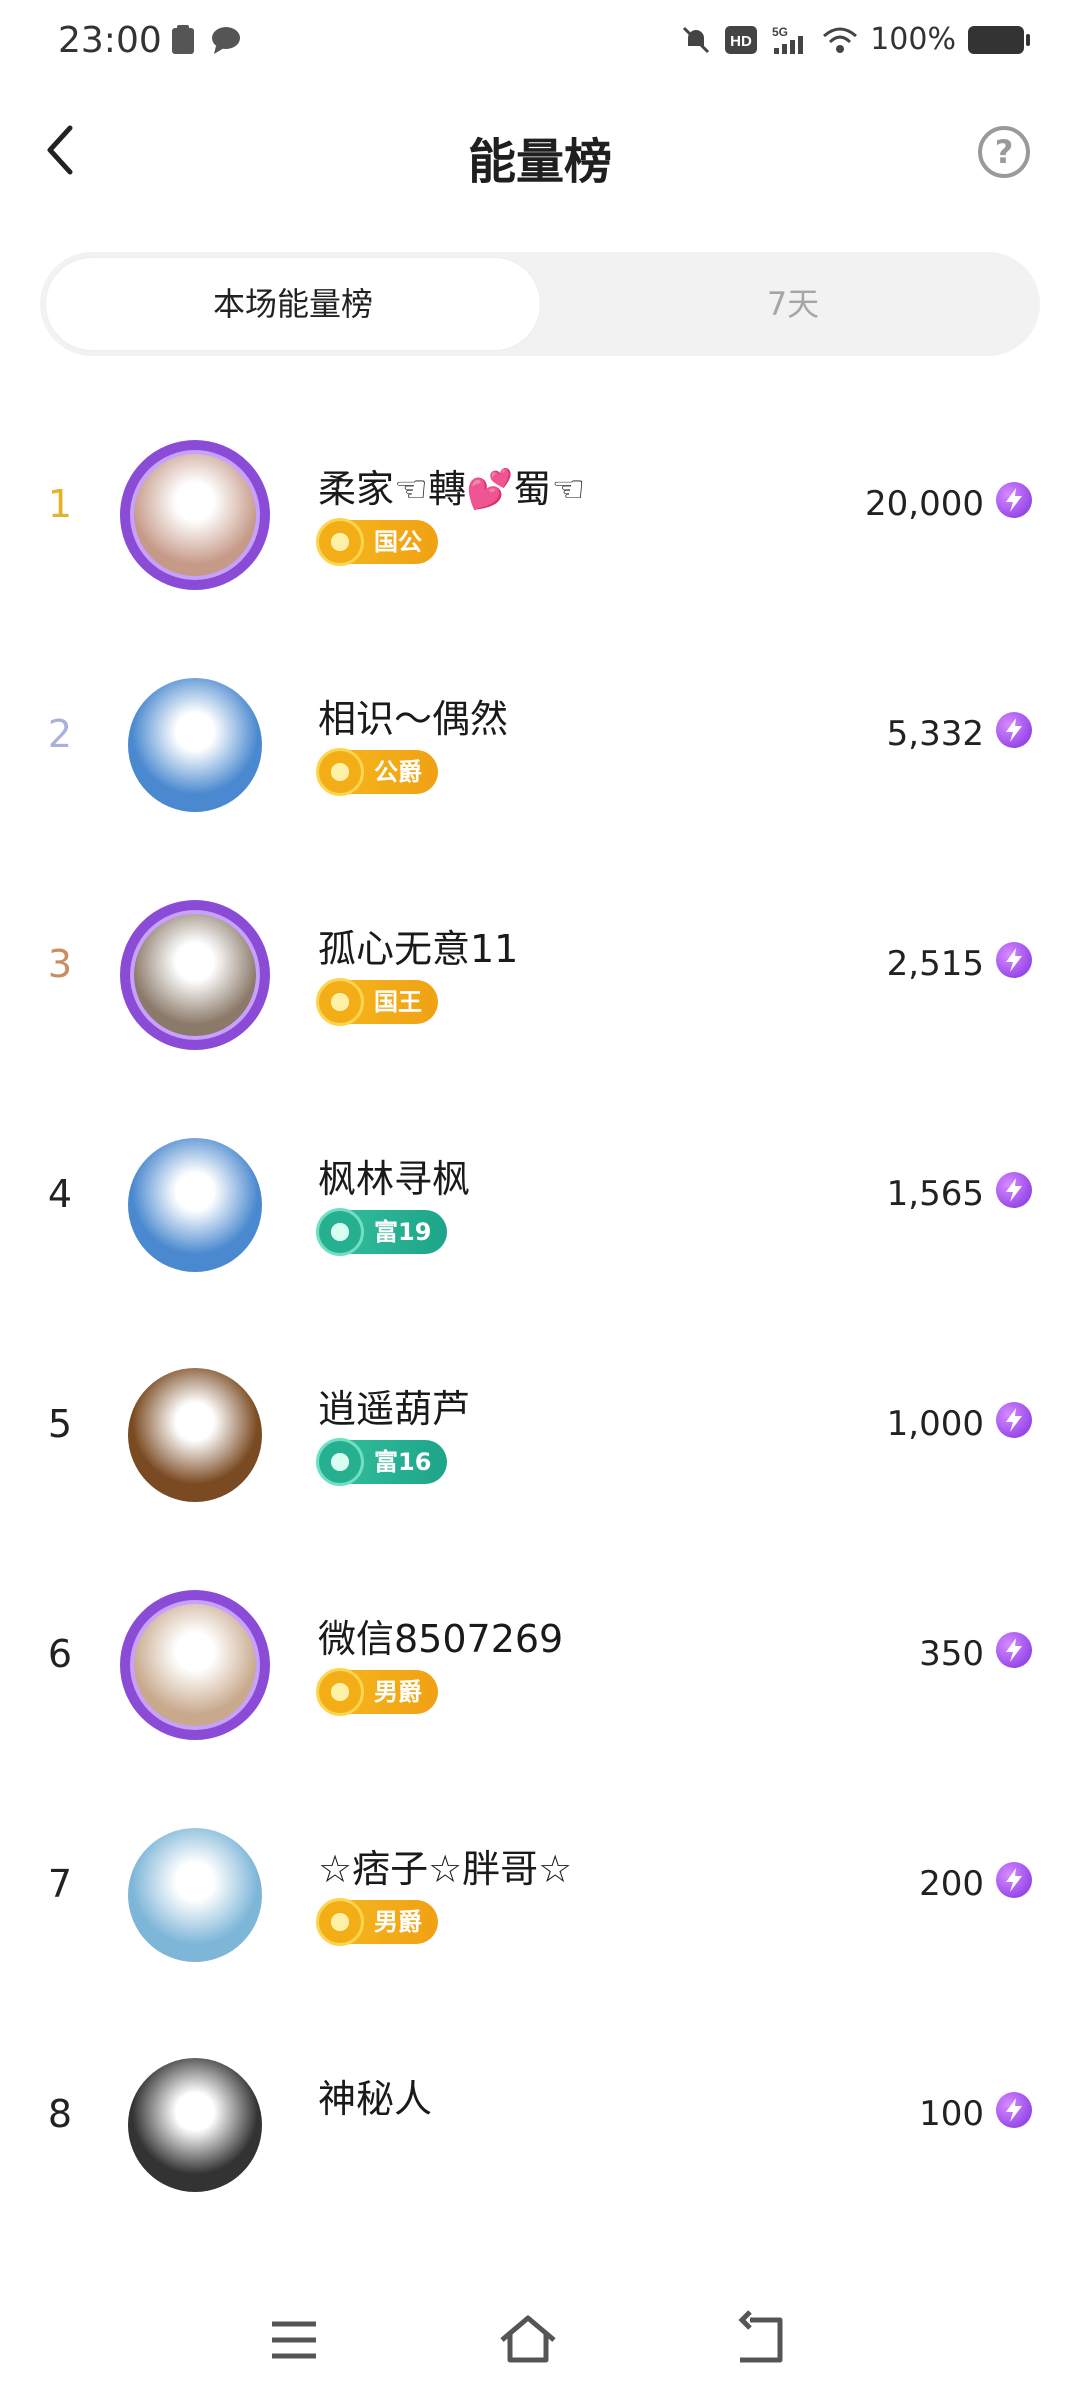  What do you see at coordinates (60, 1194) in the screenshot?
I see `rank-number: 4` at bounding box center [60, 1194].